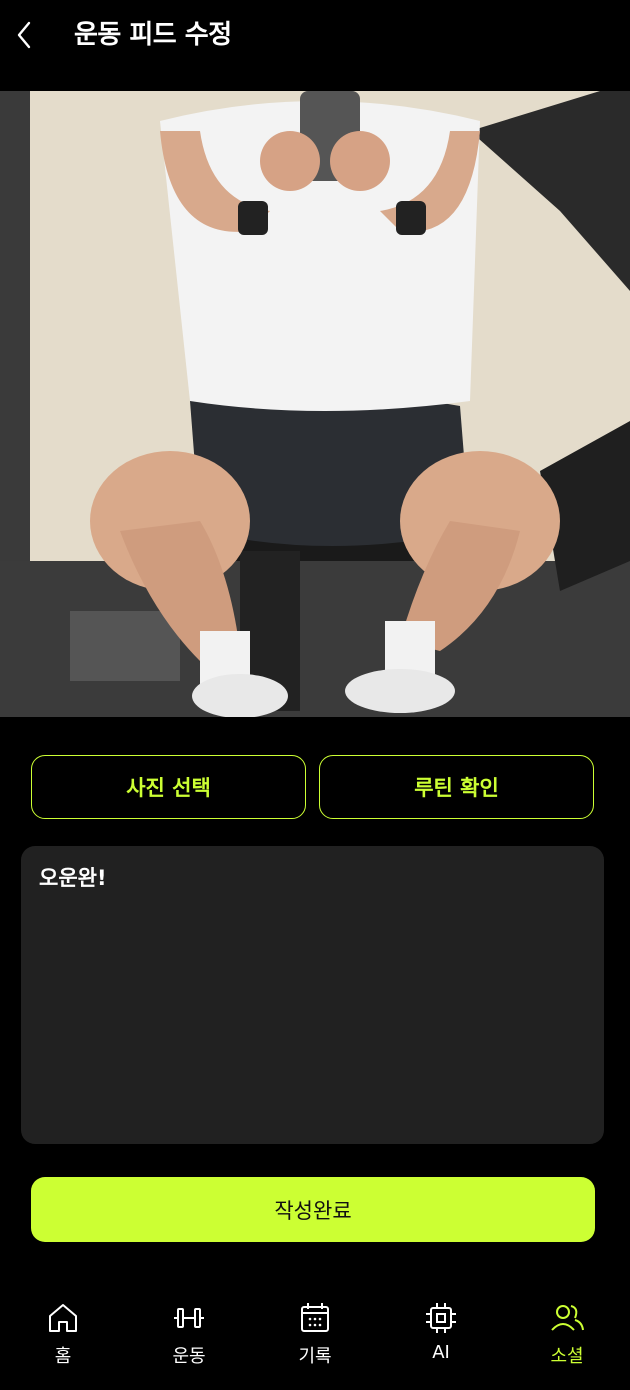 Image resolution: width=630 pixels, height=1390 pixels. I want to click on bottom-nav: 홈 운동 기록 AI 소셜, so click(315, 1340).